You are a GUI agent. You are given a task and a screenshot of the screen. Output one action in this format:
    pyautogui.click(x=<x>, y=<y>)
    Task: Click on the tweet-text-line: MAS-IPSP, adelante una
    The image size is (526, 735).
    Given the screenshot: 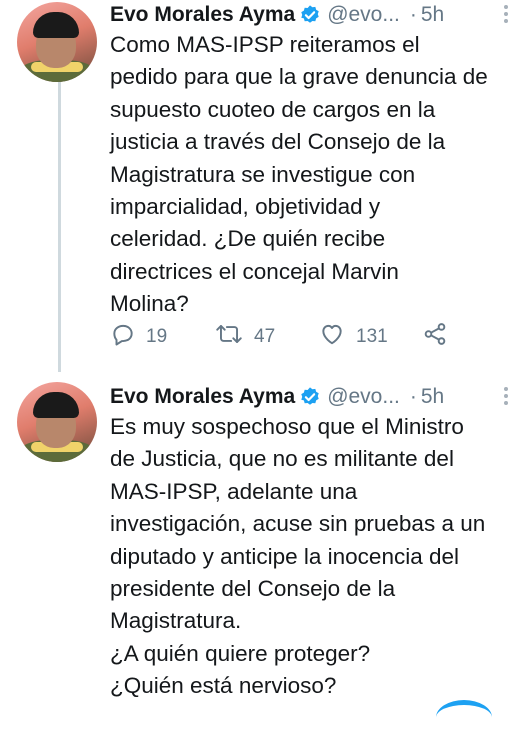 What is the action you would take?
    pyautogui.click(x=234, y=491)
    